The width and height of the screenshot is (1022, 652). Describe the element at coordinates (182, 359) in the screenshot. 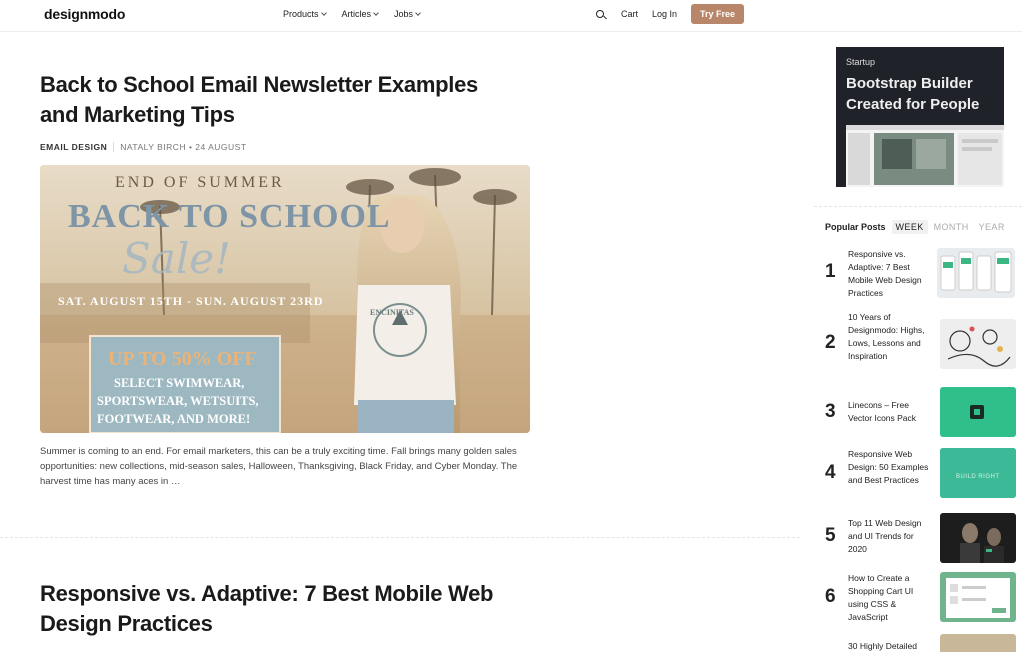

I see `hero-text-offer: UP TO 50% OFF` at that location.